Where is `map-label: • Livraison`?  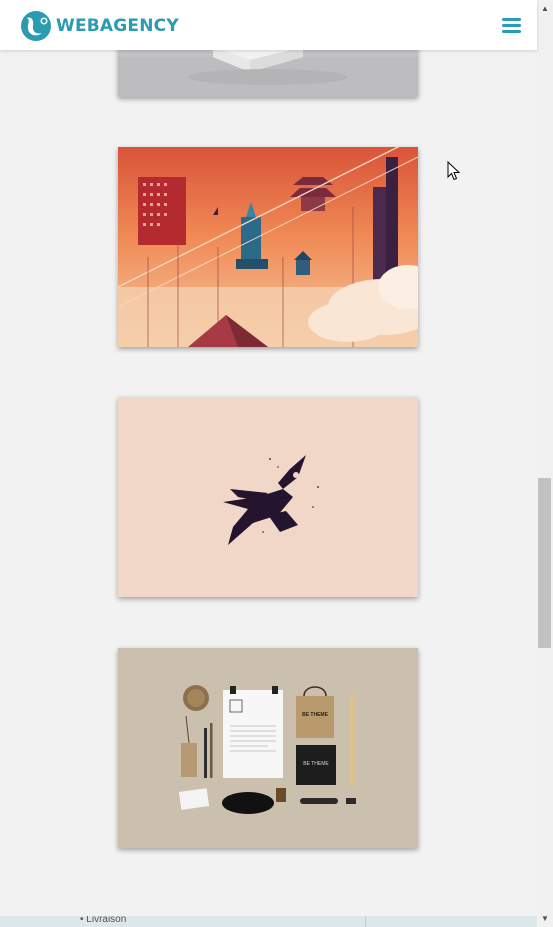 map-label: • Livraison is located at coordinates (103, 920).